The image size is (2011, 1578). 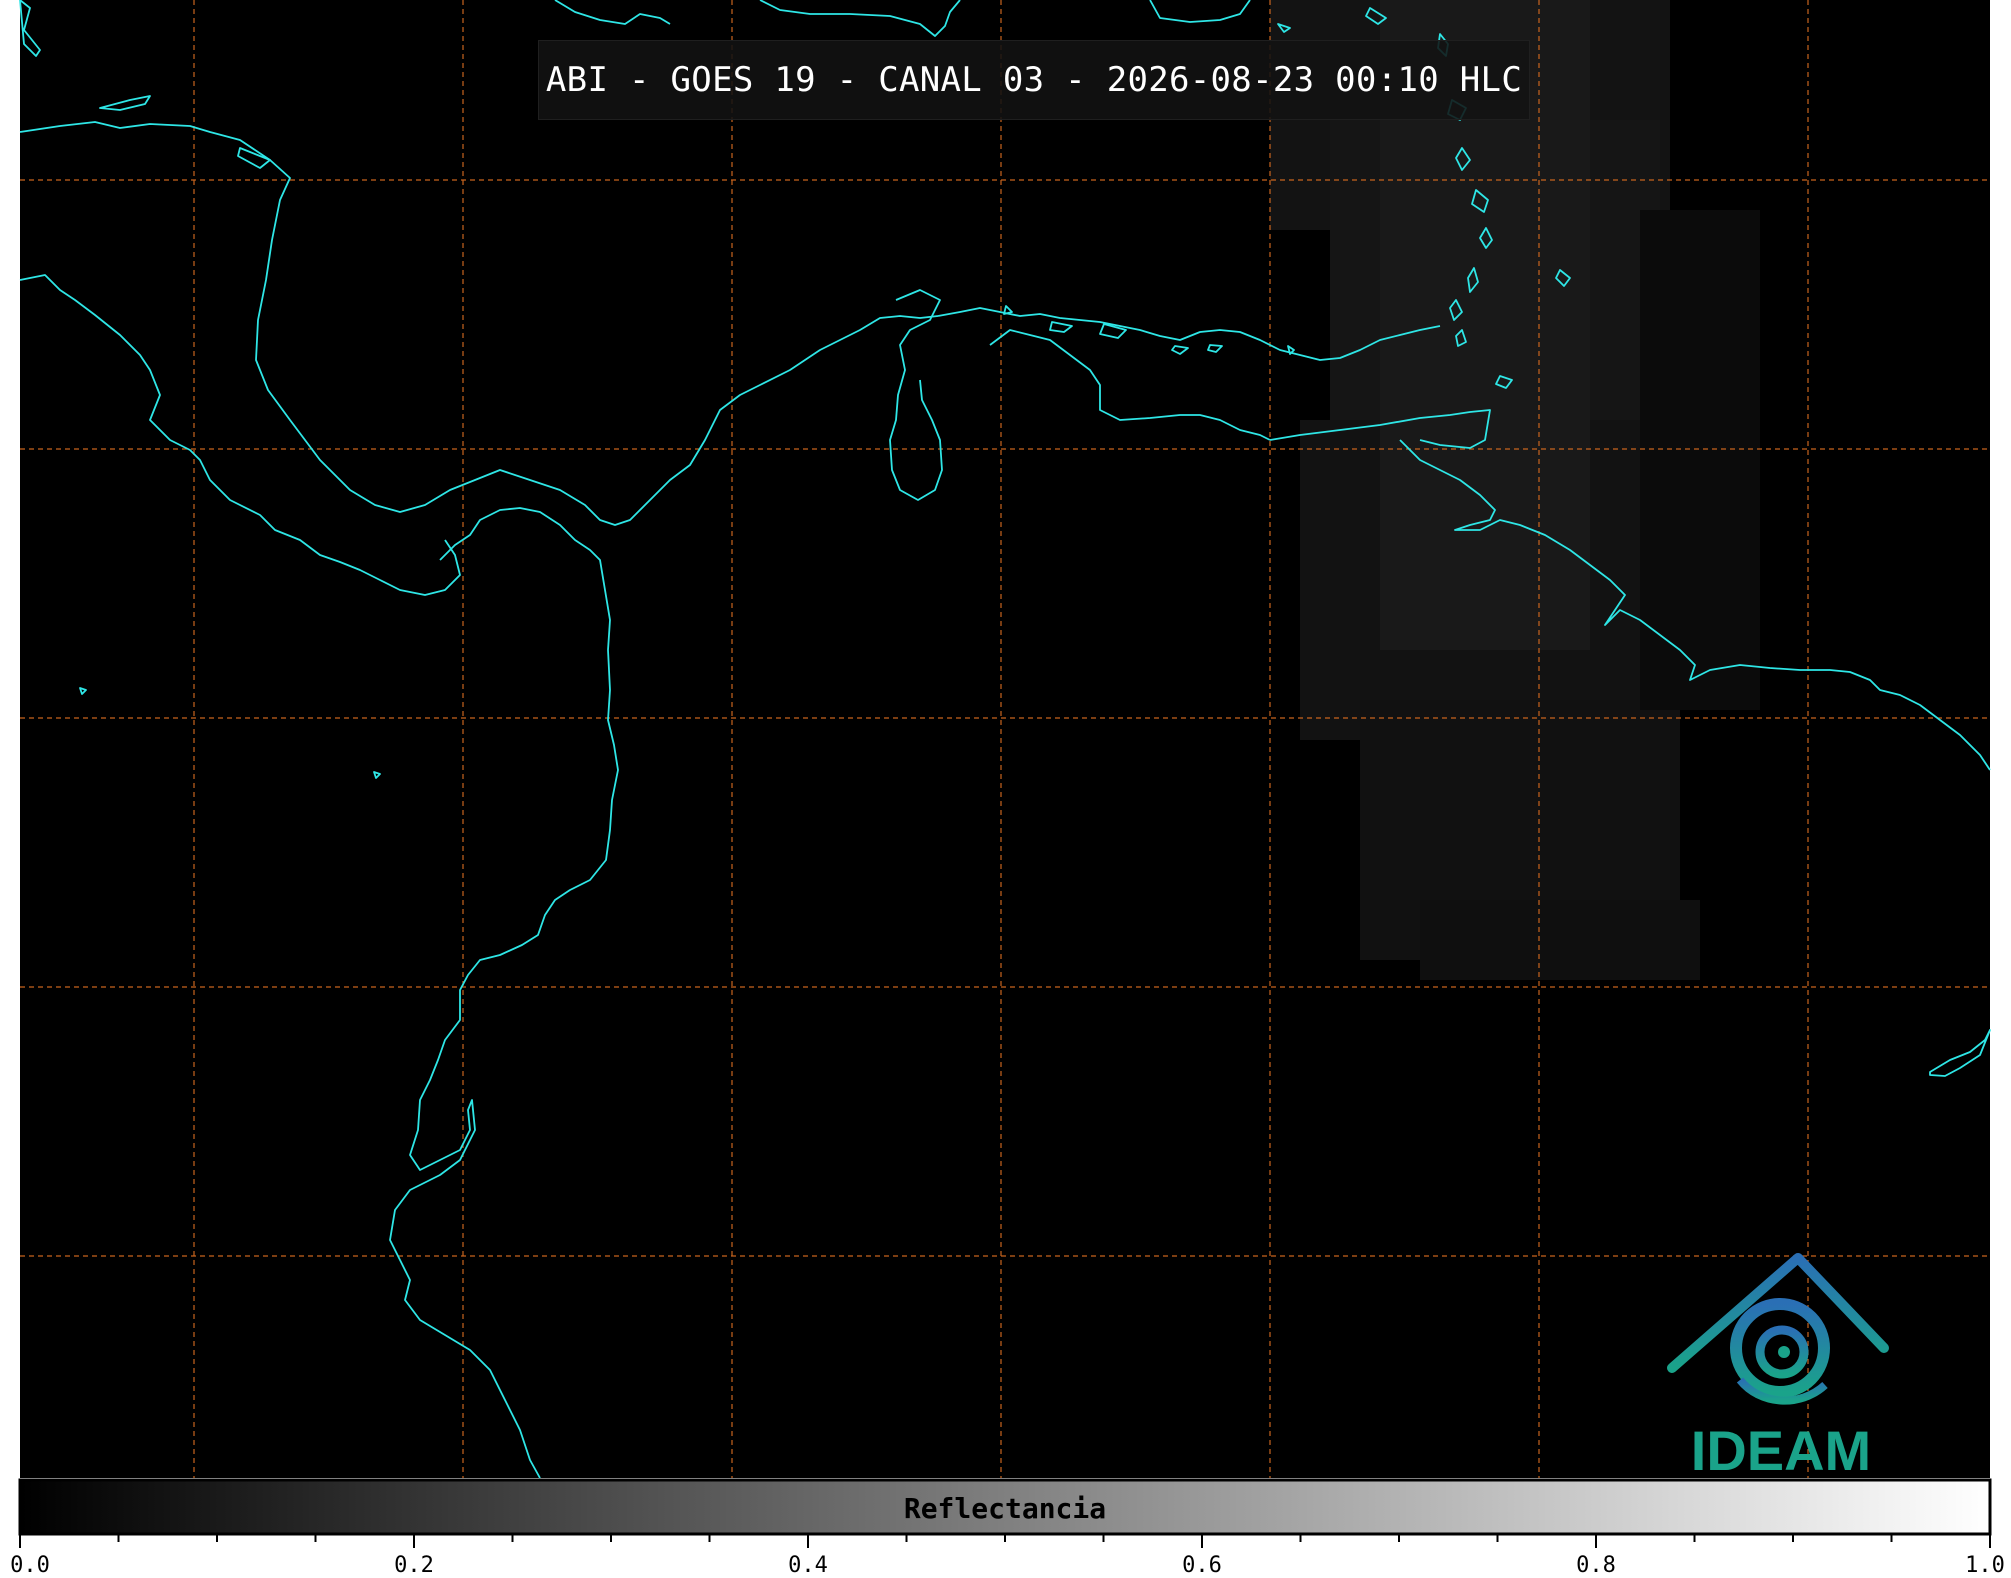 I want to click on ideam-logo-text: IDEAM, so click(x=1781, y=1450).